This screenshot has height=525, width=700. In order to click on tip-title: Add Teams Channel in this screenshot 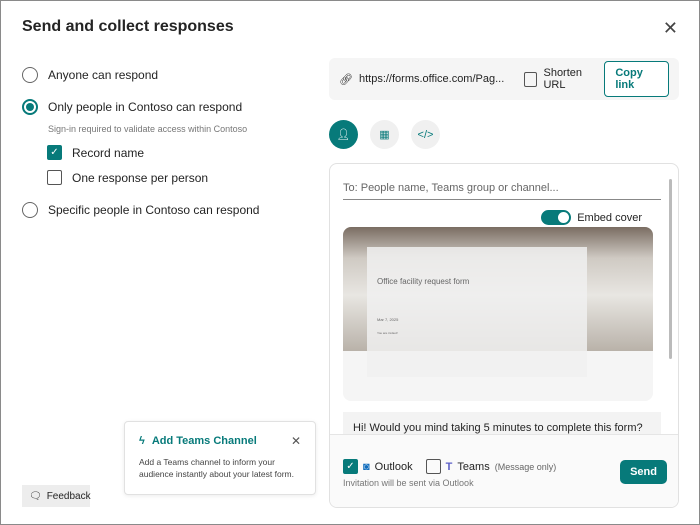, I will do `click(204, 441)`.